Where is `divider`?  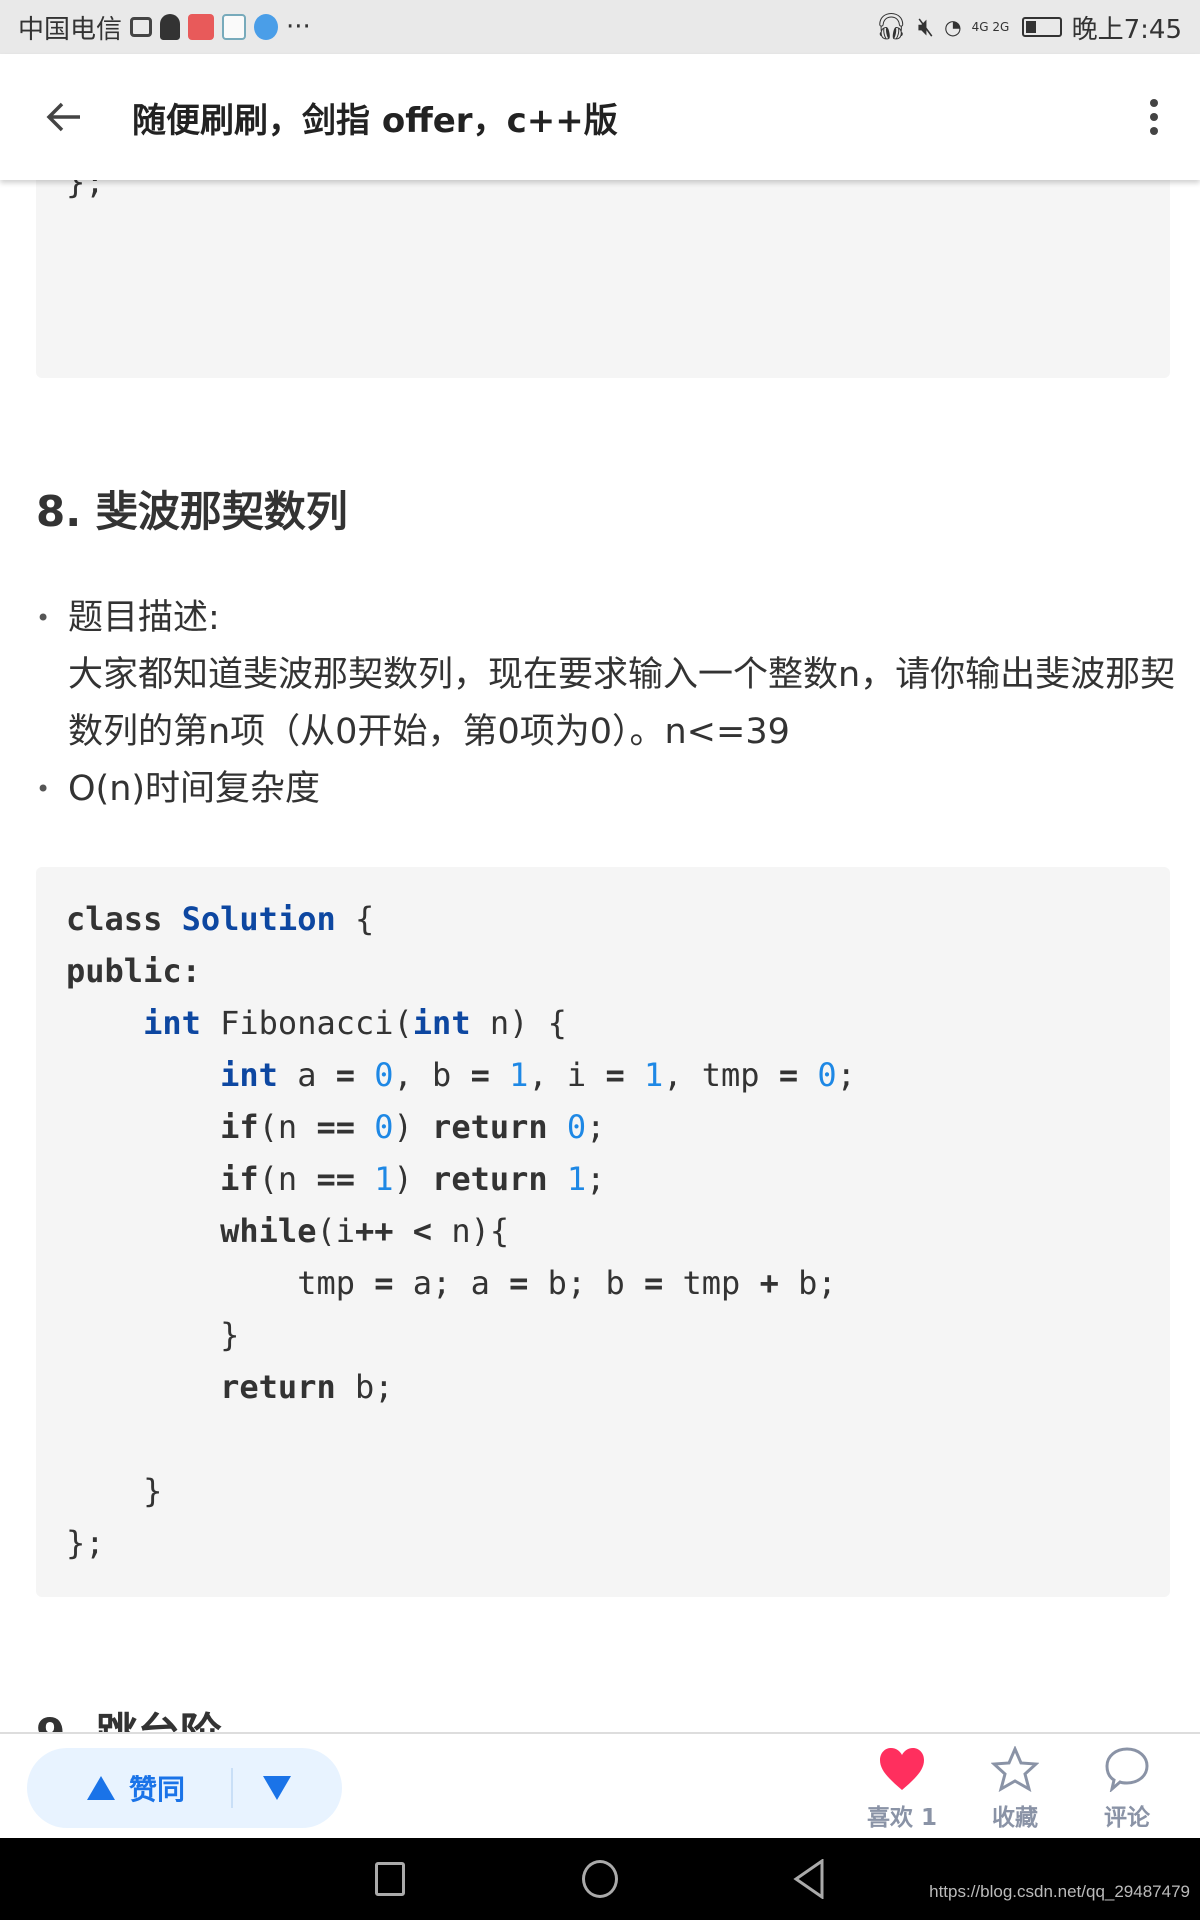 divider is located at coordinates (232, 1788).